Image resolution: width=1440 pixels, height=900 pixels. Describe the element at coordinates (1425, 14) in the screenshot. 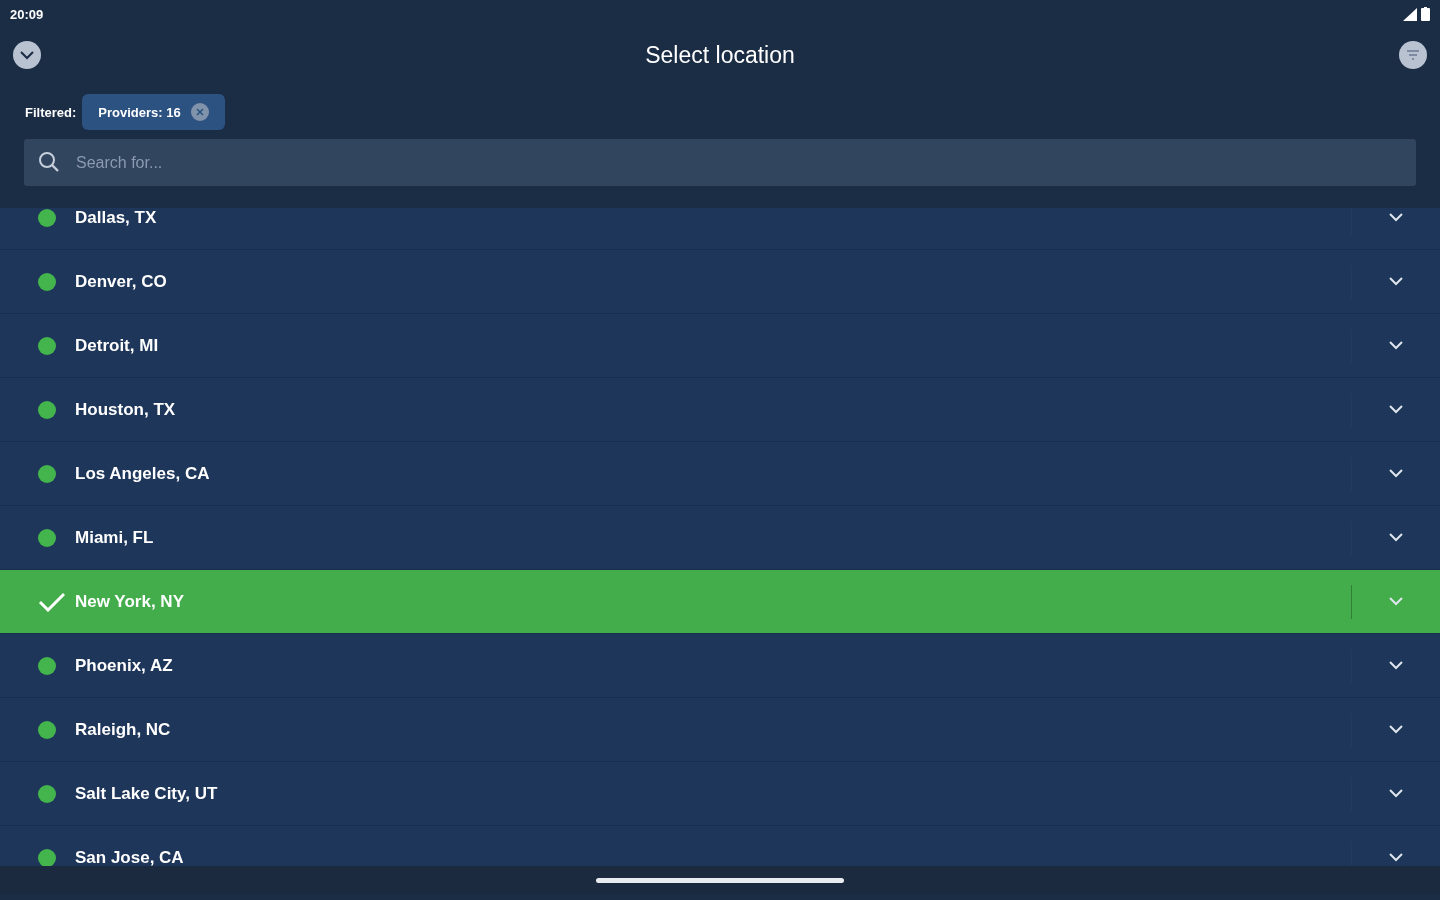

I see `battery-icon` at that location.